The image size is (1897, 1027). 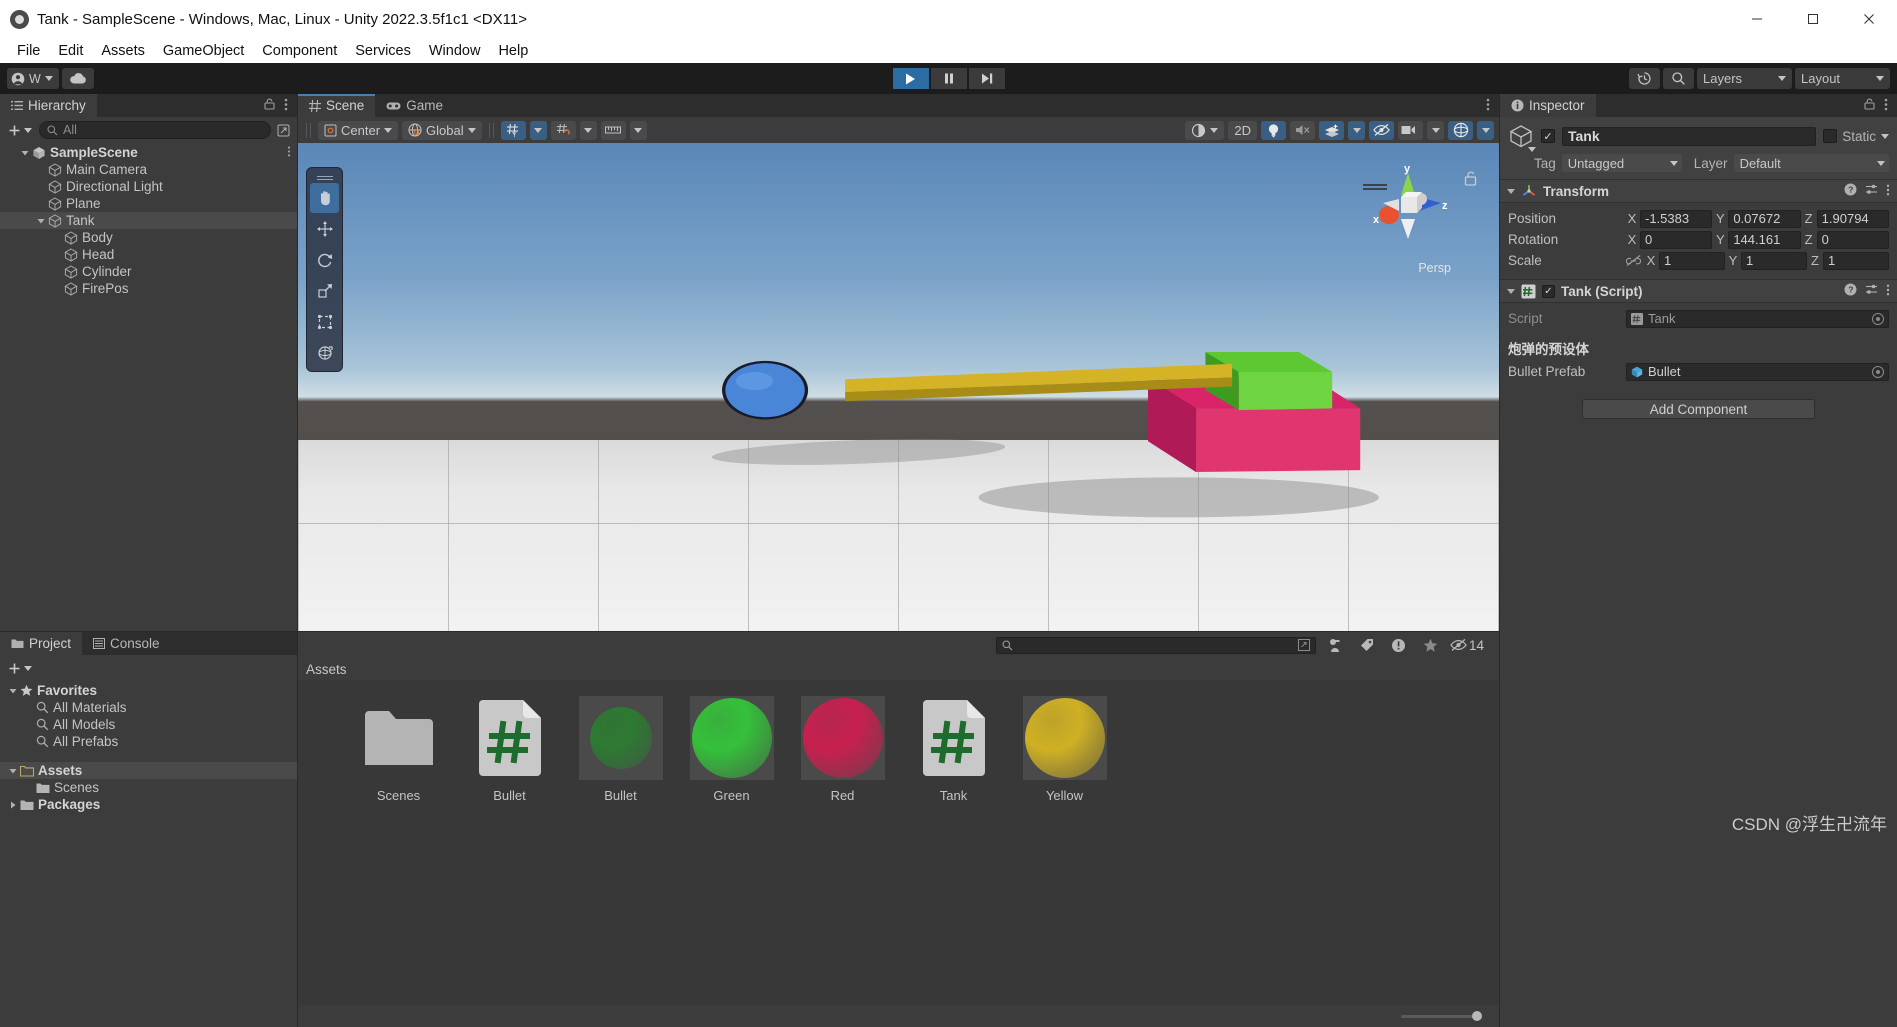 What do you see at coordinates (731, 749) in the screenshot?
I see `asset-item: Green` at bounding box center [731, 749].